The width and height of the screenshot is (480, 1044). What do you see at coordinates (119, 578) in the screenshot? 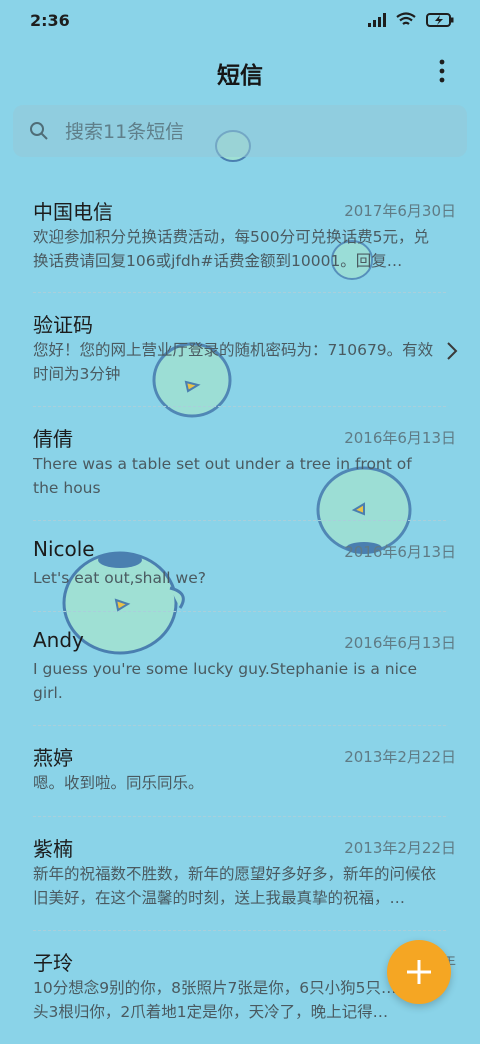
I see `message-preview: Let's eat out,shall we?` at bounding box center [119, 578].